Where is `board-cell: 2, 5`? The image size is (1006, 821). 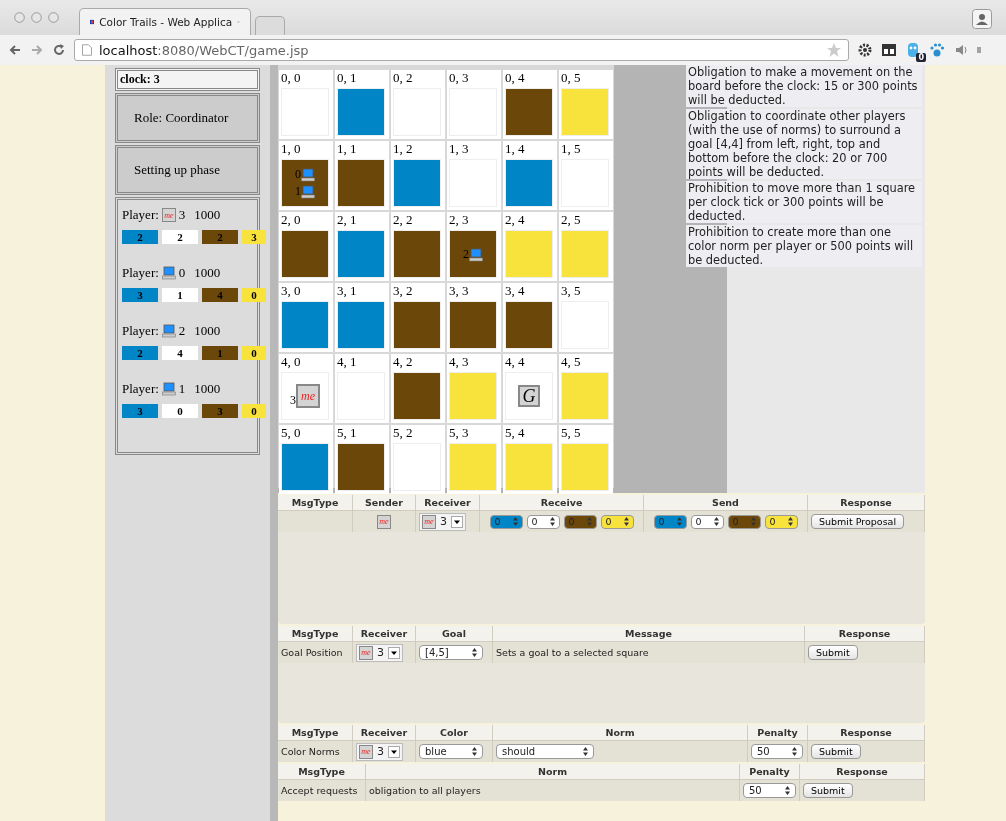
board-cell: 2, 5 is located at coordinates (586, 246).